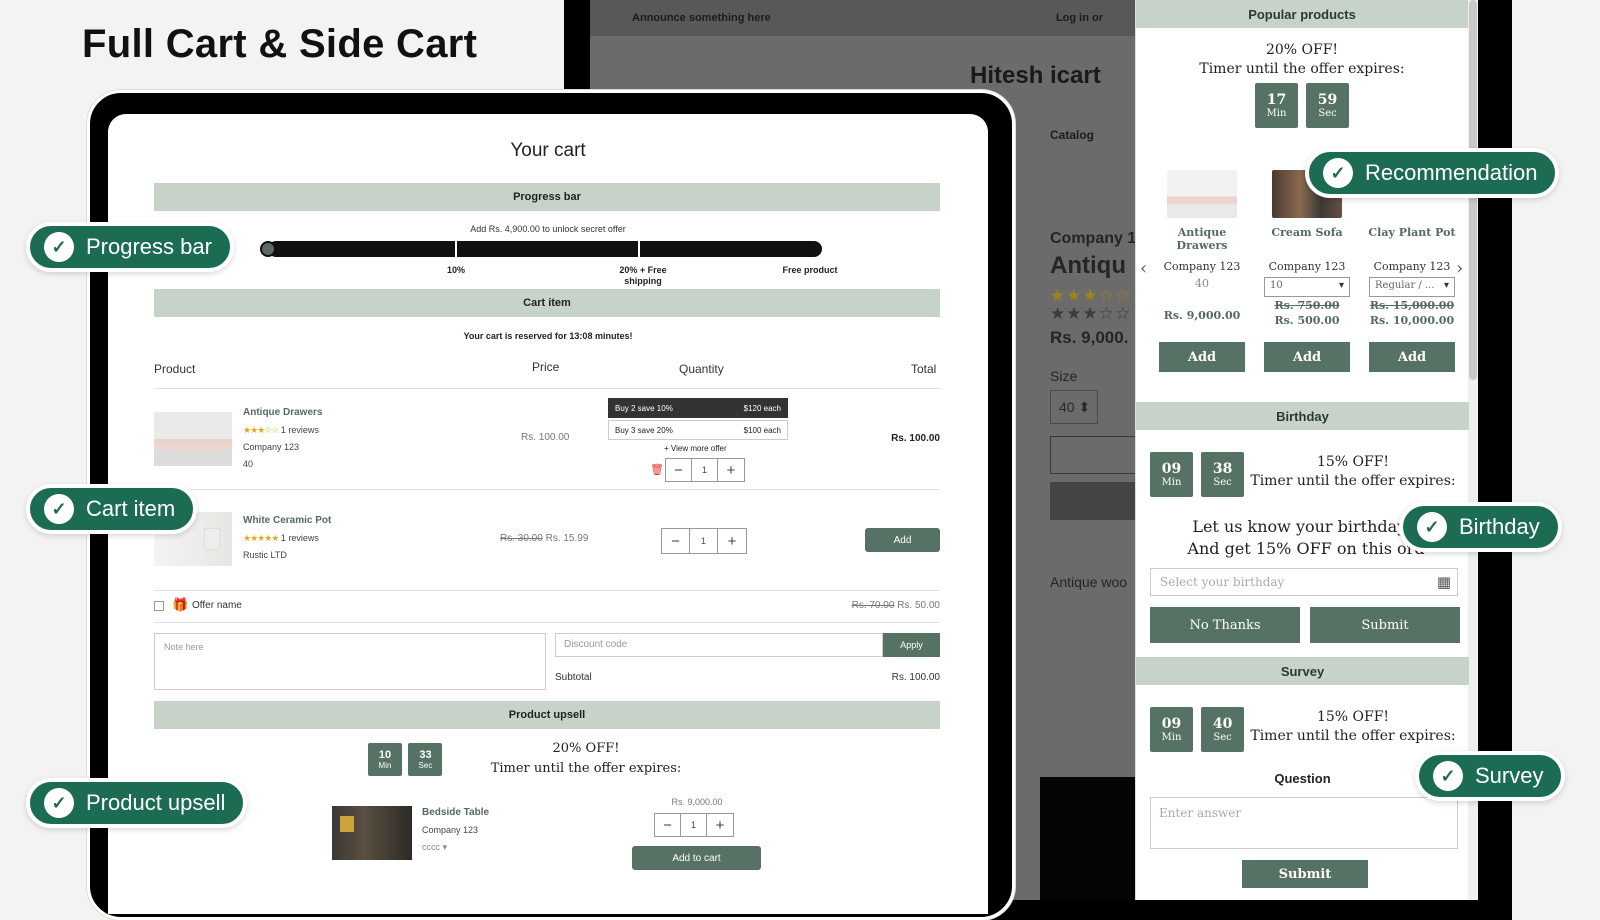 Image resolution: width=1600 pixels, height=920 pixels. I want to click on discount-code-input: Discount code, so click(719, 645).